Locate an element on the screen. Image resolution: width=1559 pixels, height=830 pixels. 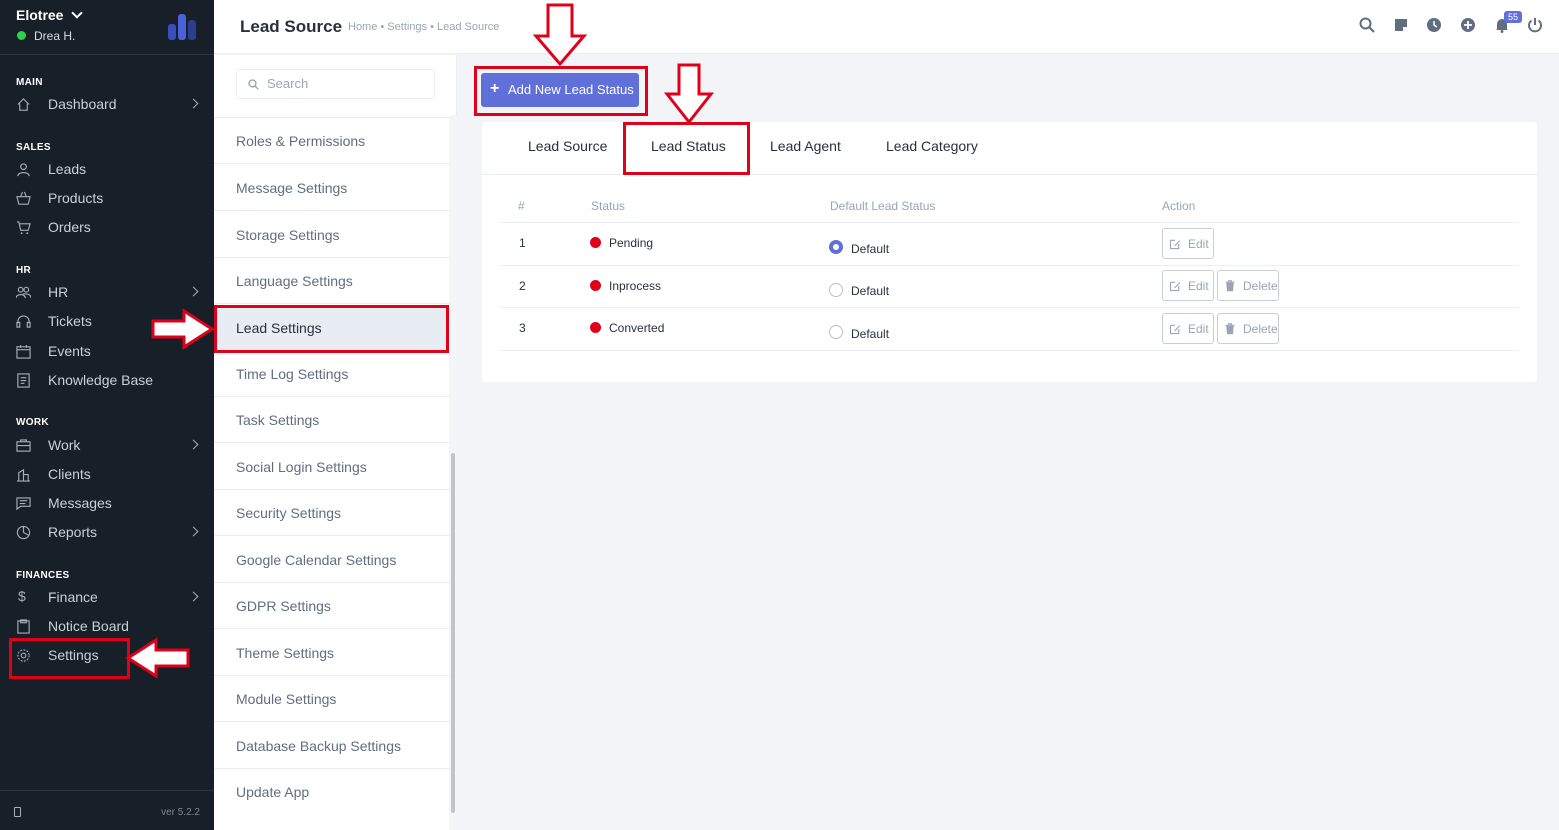
scrollbar-thumb is located at coordinates (453, 633).